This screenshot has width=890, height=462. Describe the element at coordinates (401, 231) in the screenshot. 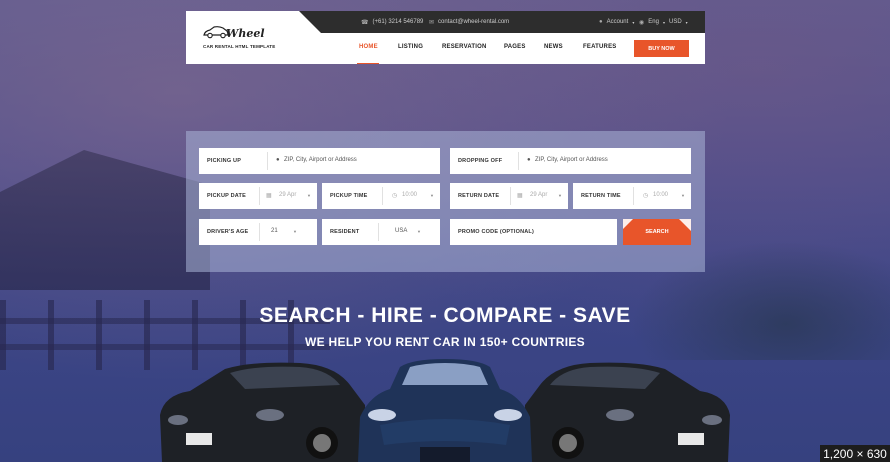

I see `resident-value: USA` at that location.